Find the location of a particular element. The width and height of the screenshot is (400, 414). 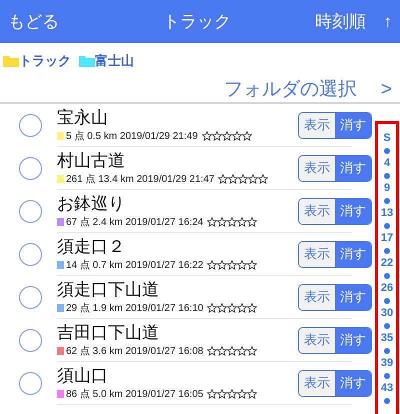

index-label: 43 is located at coordinates (387, 388).